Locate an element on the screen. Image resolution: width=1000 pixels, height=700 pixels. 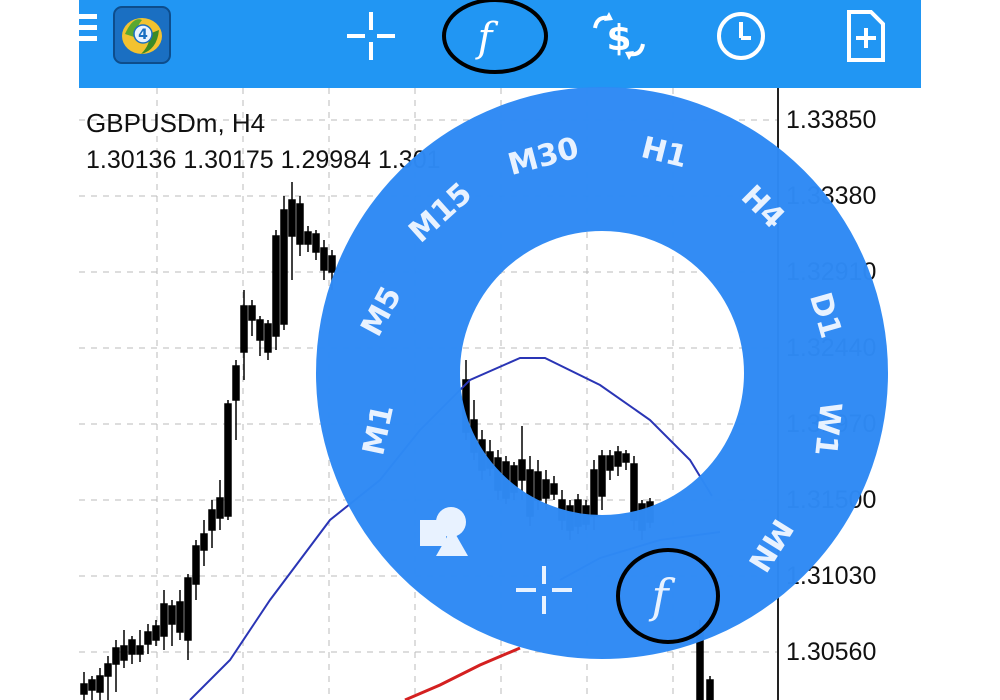
svg-text: 4 is located at coordinates (143, 35).